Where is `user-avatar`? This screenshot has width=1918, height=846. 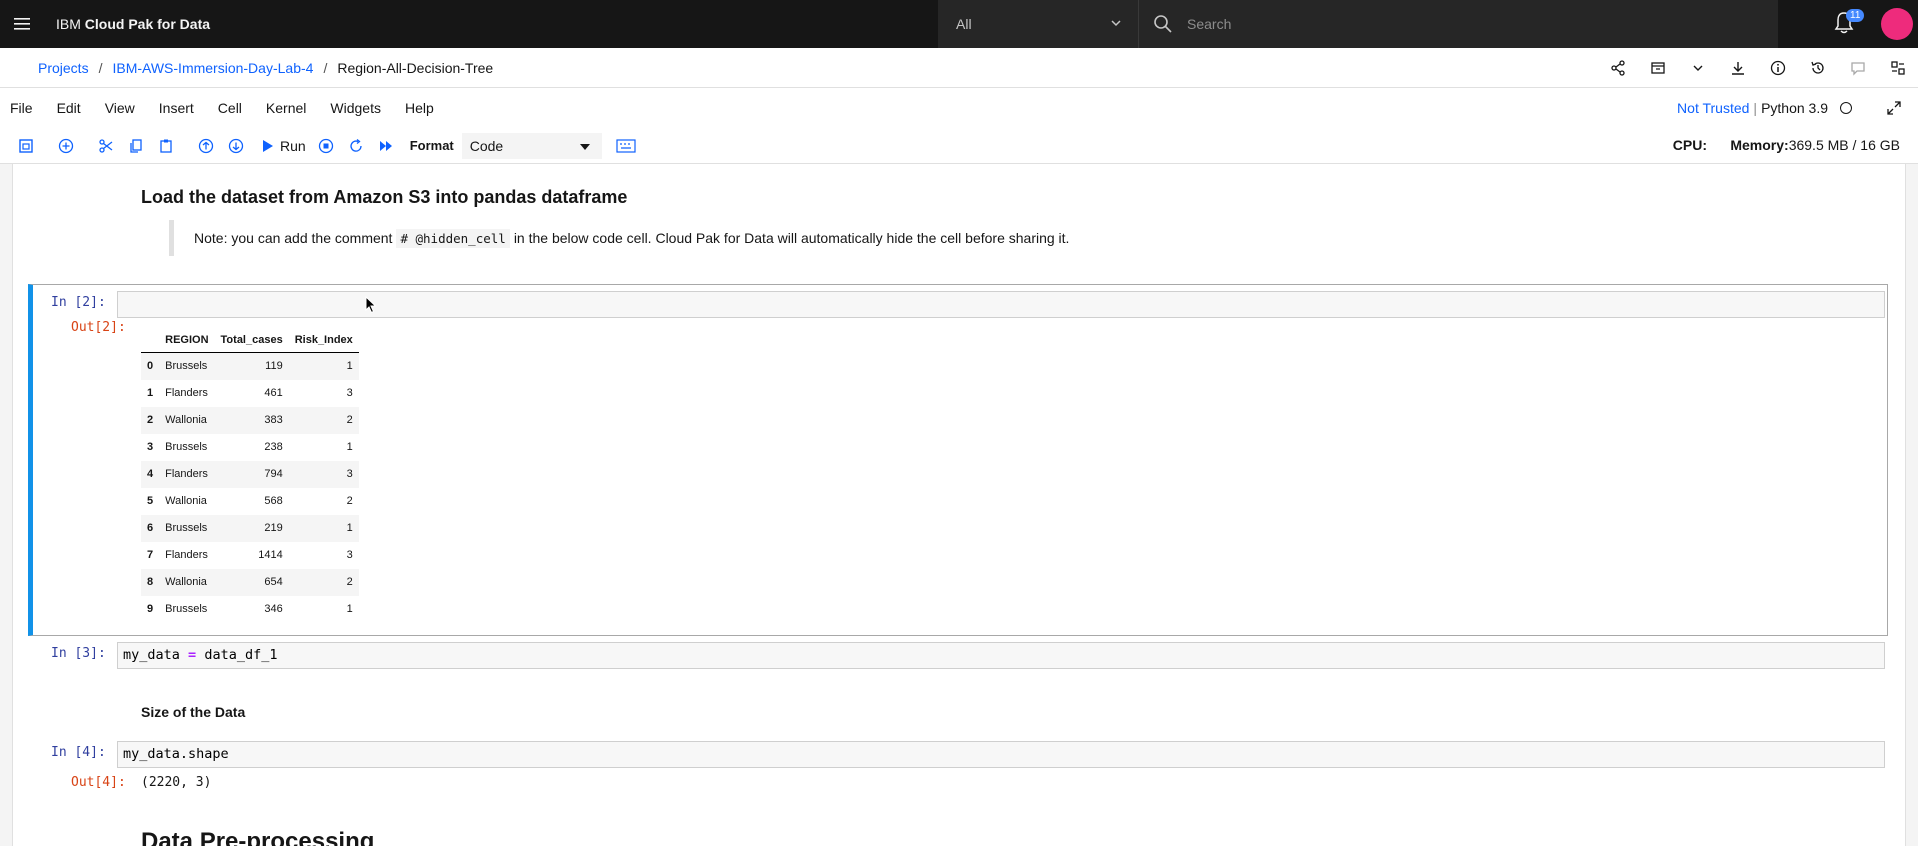 user-avatar is located at coordinates (1897, 24).